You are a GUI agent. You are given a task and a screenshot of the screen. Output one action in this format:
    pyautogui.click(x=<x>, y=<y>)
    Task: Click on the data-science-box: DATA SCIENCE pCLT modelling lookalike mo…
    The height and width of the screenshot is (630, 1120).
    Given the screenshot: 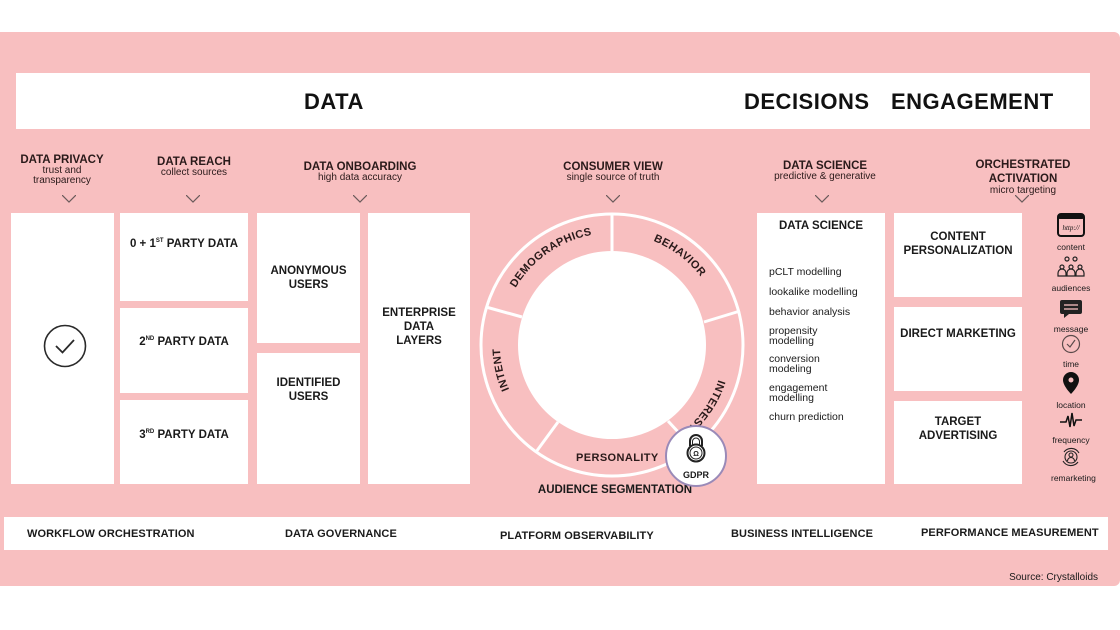 What is the action you would take?
    pyautogui.click(x=821, y=348)
    